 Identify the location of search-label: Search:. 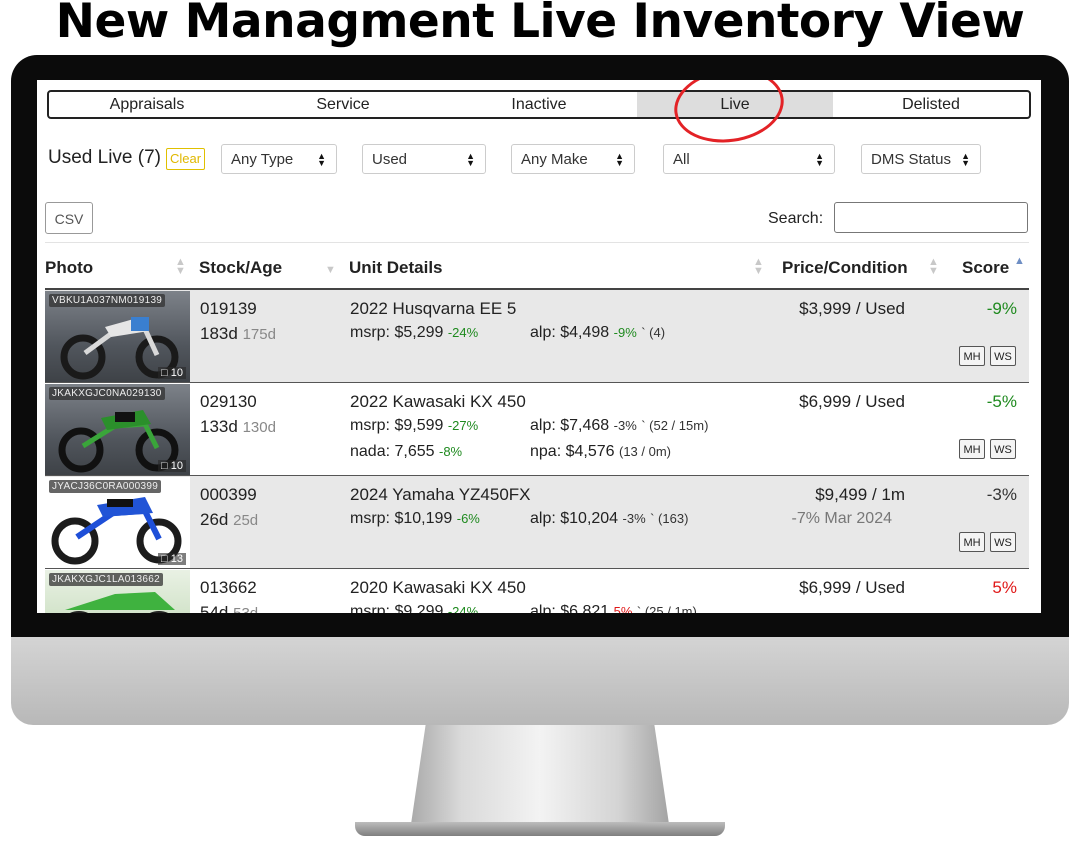
(796, 218).